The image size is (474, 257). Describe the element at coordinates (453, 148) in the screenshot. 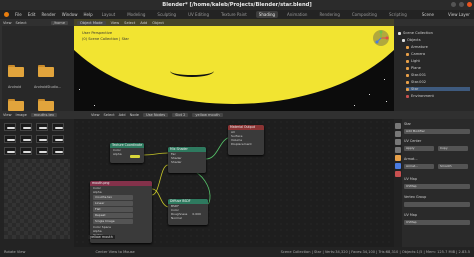

I see `copy-button: Copy` at that location.